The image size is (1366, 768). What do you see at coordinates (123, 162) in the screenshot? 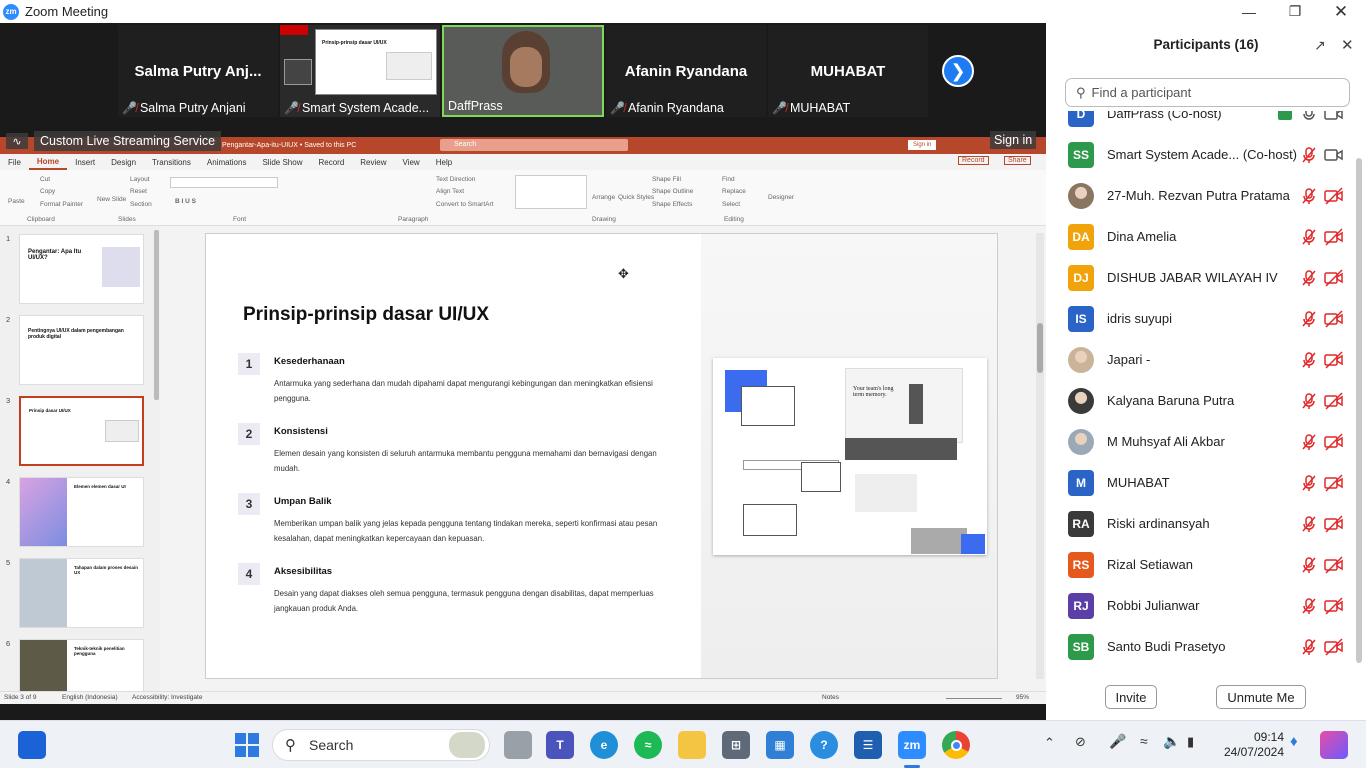
I see `menu-design: Design` at bounding box center [123, 162].